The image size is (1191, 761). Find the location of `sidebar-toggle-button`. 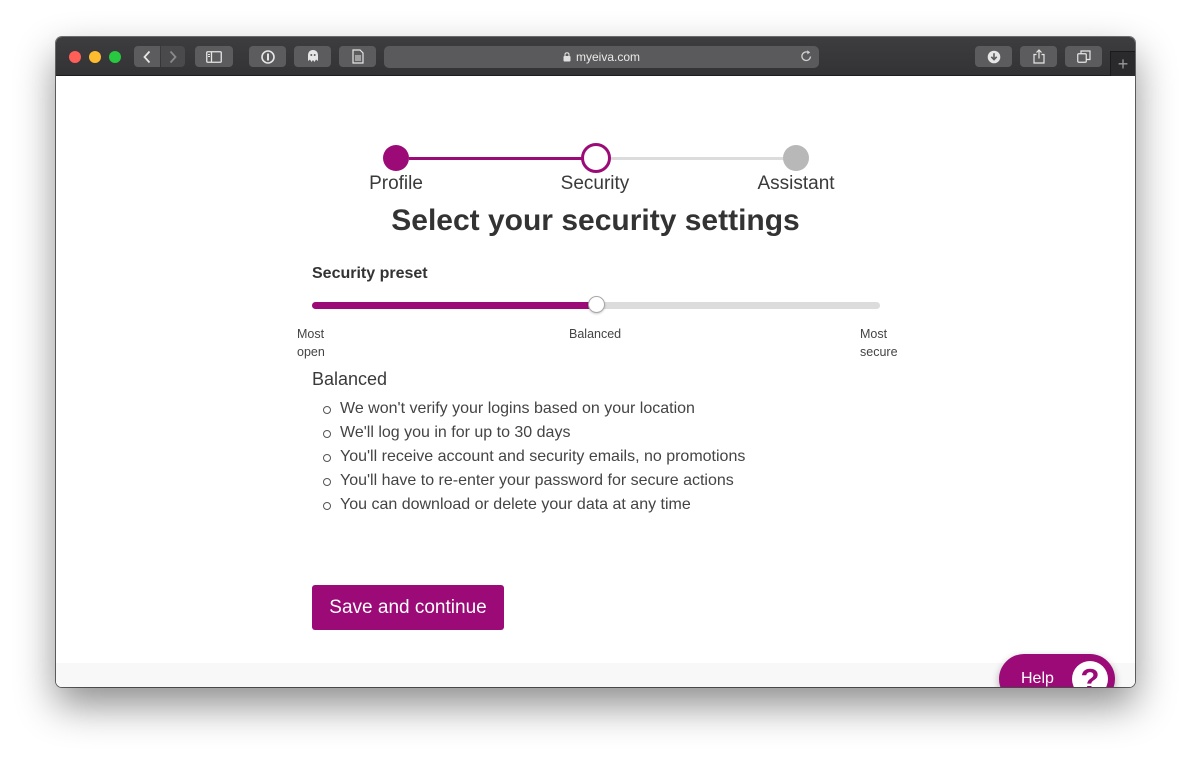

sidebar-toggle-button is located at coordinates (214, 56).